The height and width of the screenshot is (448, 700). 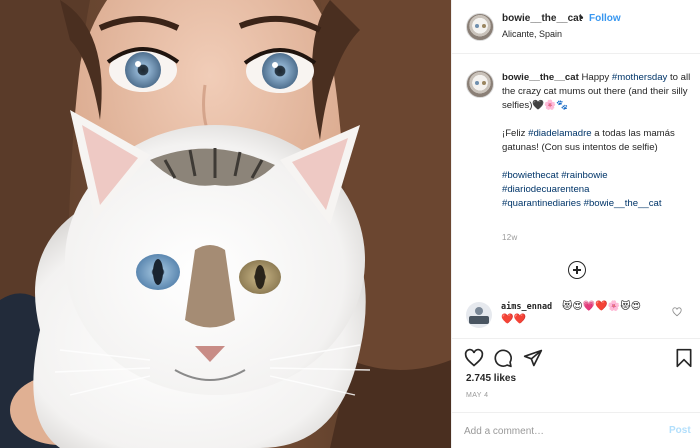 I want to click on hashtag-diadelamadre: #diadelamadre, so click(x=559, y=133).